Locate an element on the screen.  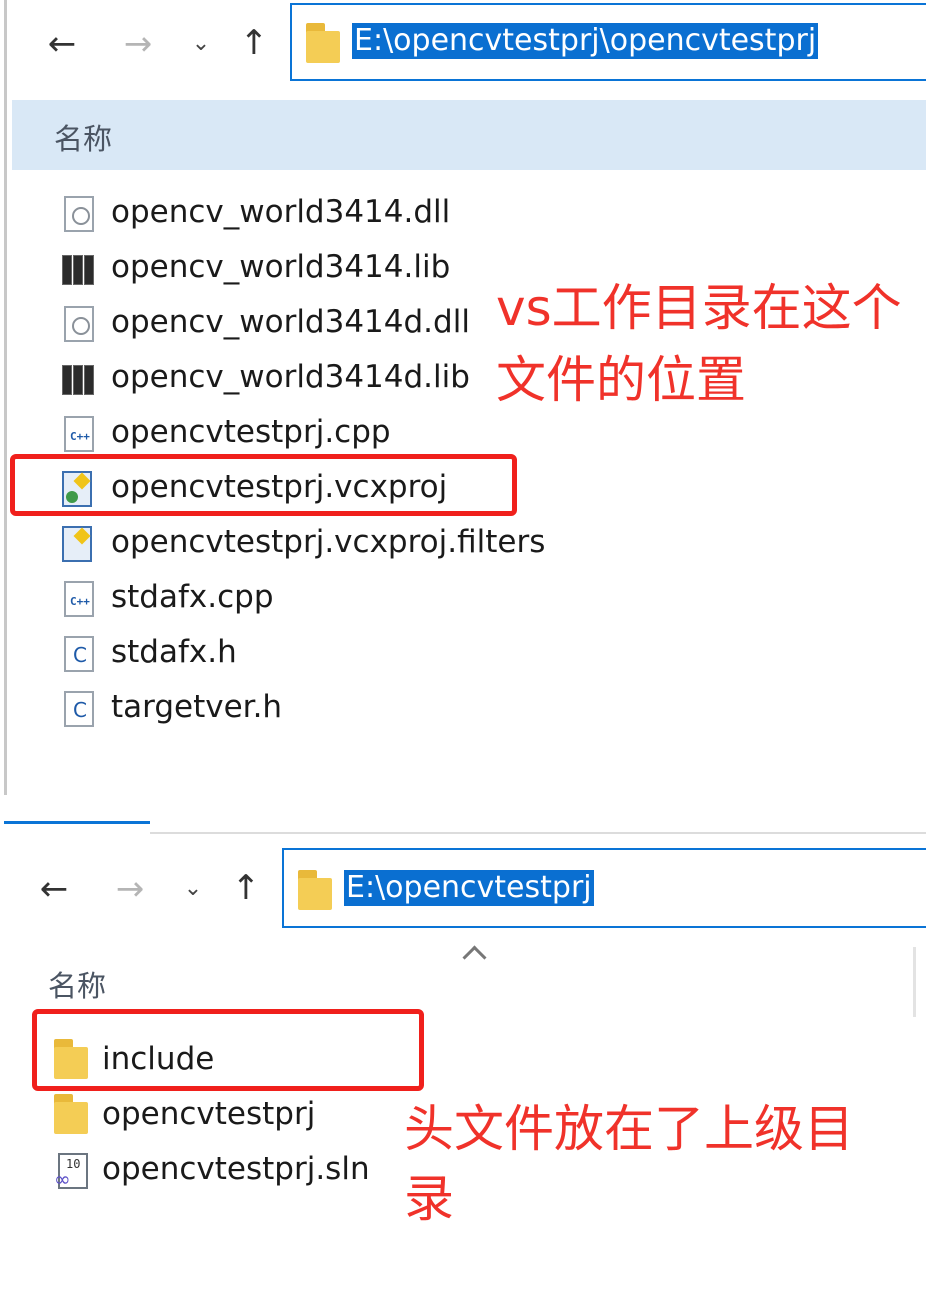
annotation-text-line1: vs工作目录在这个 is located at coordinates (699, 308).